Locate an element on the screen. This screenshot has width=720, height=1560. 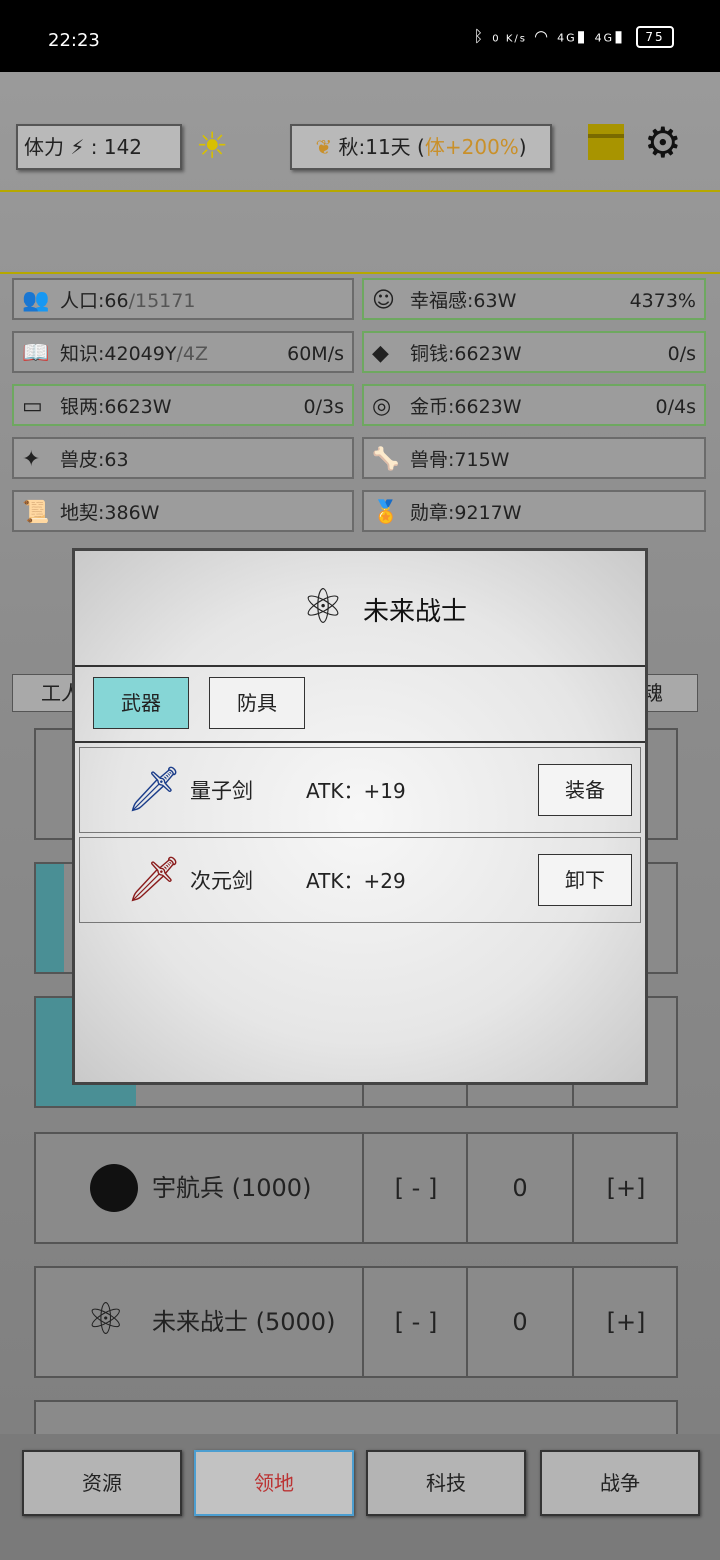
status-icons: ᛒ 0 K/s ◠ 4G▮ 4G▮ 75 is located at coordinates (574, 37).